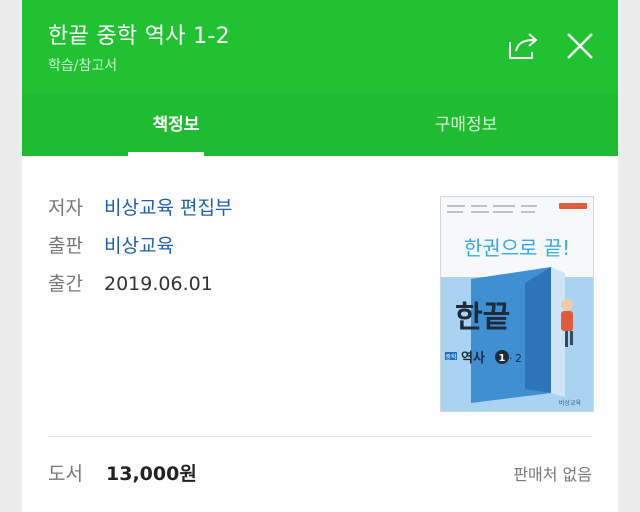 The height and width of the screenshot is (512, 640). What do you see at coordinates (65, 474) in the screenshot?
I see `price-type-label: 도서` at bounding box center [65, 474].